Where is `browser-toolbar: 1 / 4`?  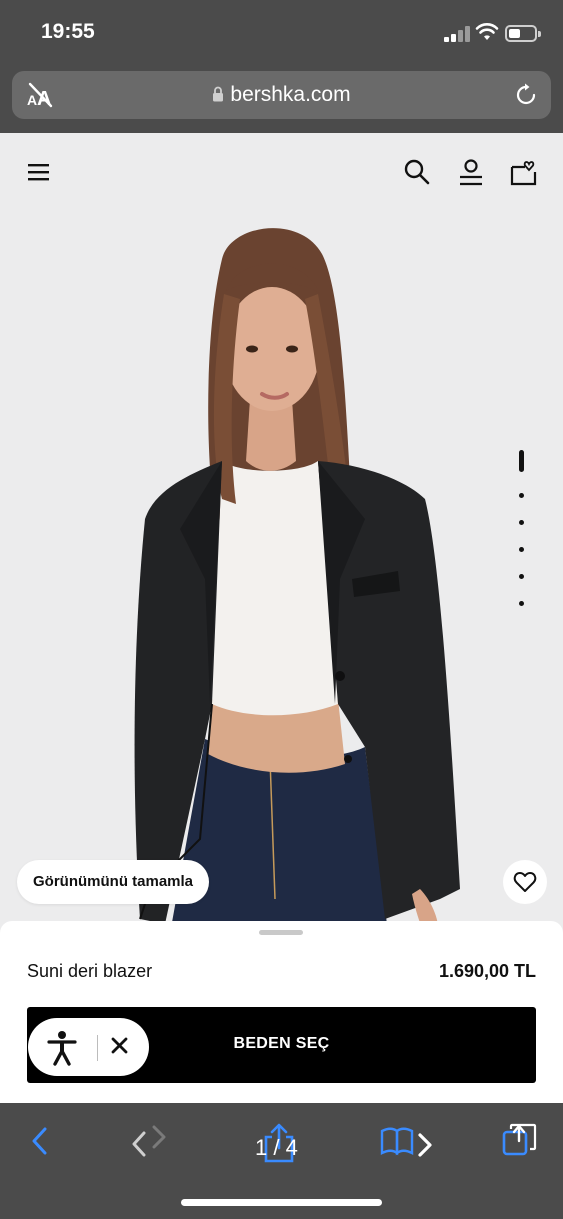
browser-toolbar: 1 / 4 is located at coordinates (281, 1161).